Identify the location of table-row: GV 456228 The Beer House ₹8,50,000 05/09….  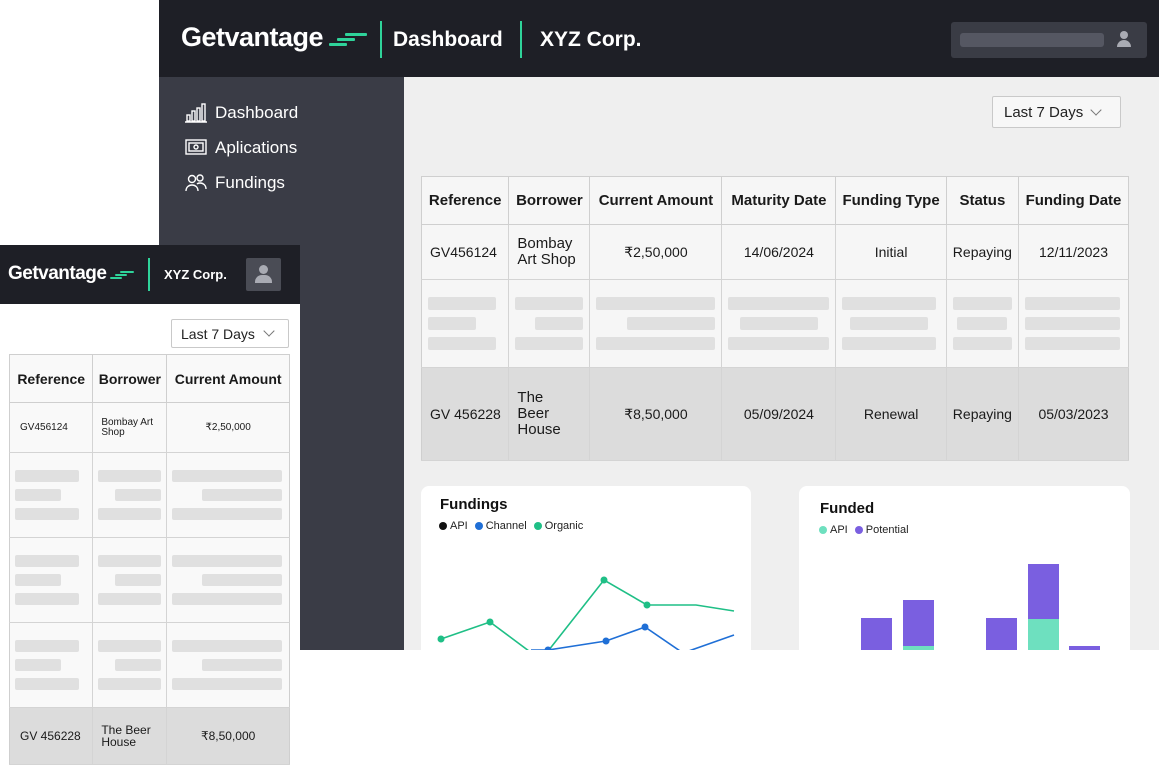
(775, 414).